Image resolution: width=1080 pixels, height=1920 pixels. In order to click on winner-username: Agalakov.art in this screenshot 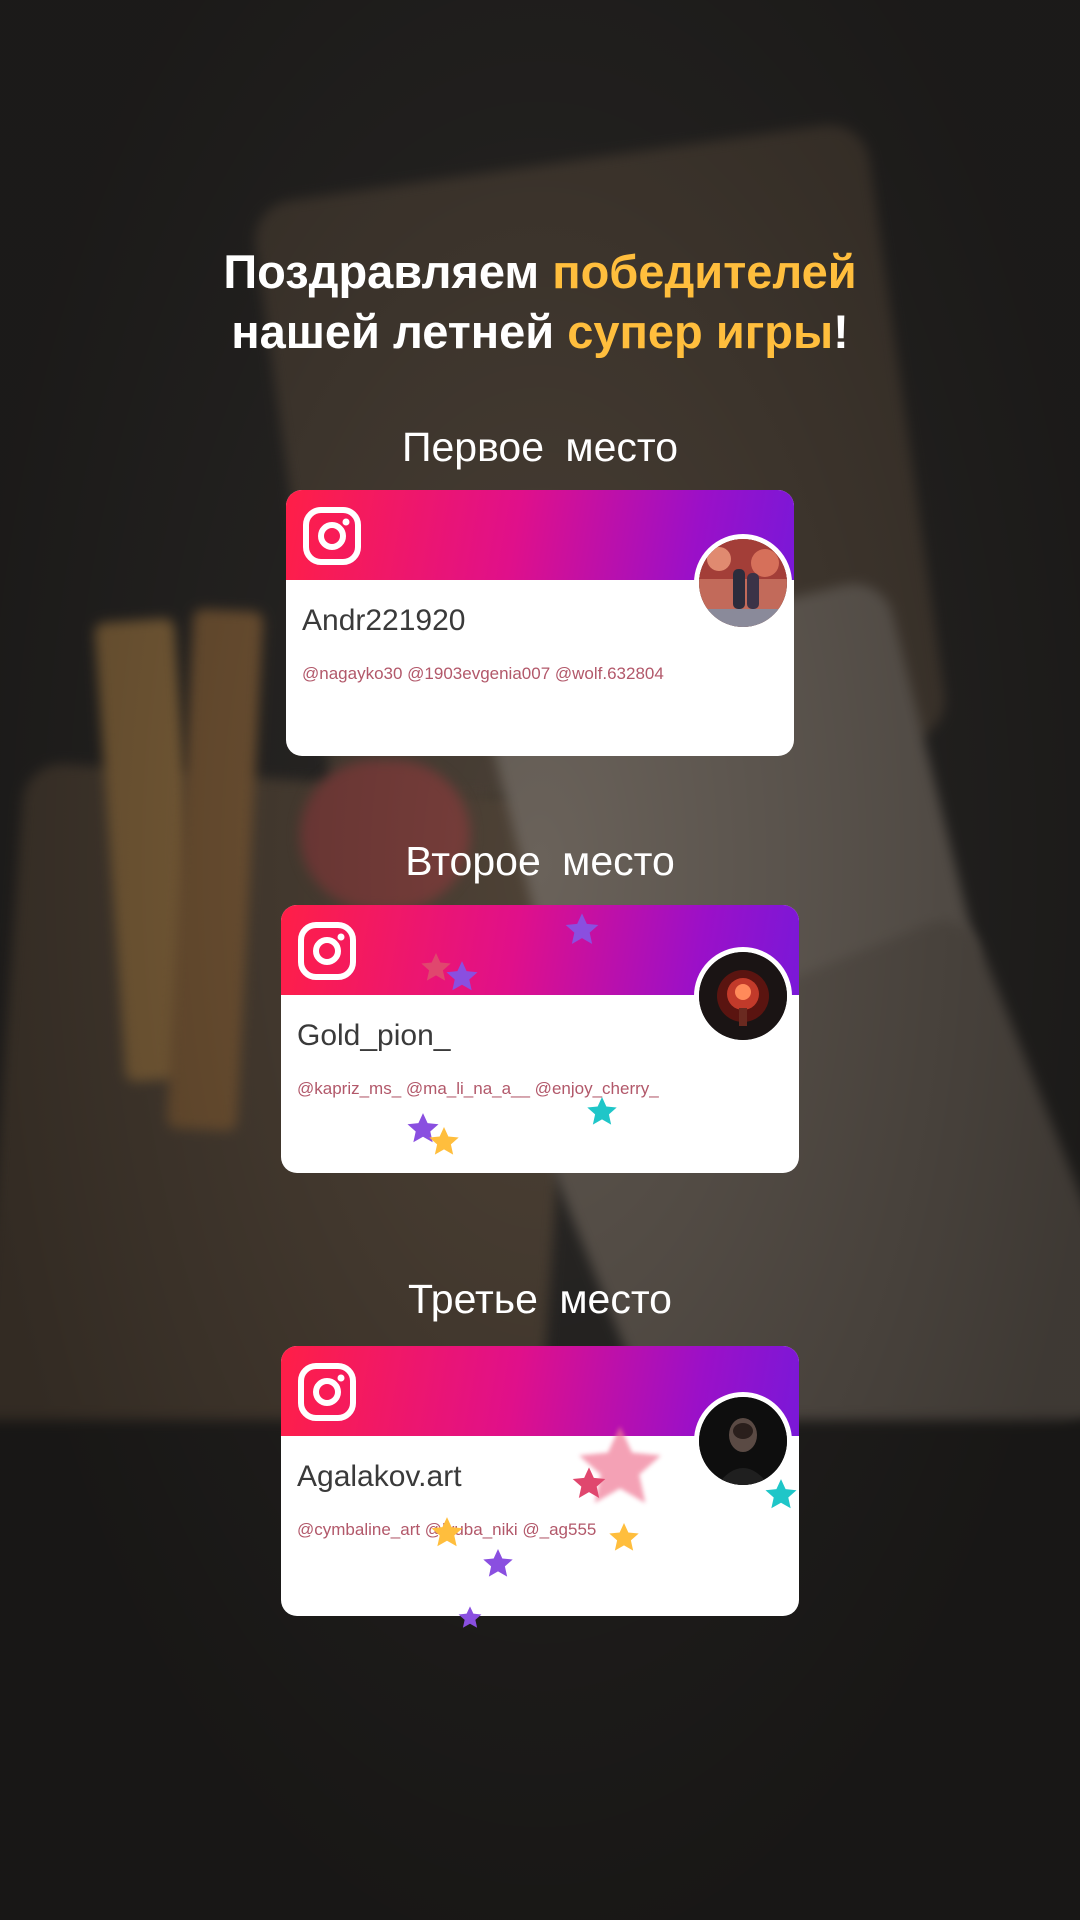, I will do `click(379, 1476)`.